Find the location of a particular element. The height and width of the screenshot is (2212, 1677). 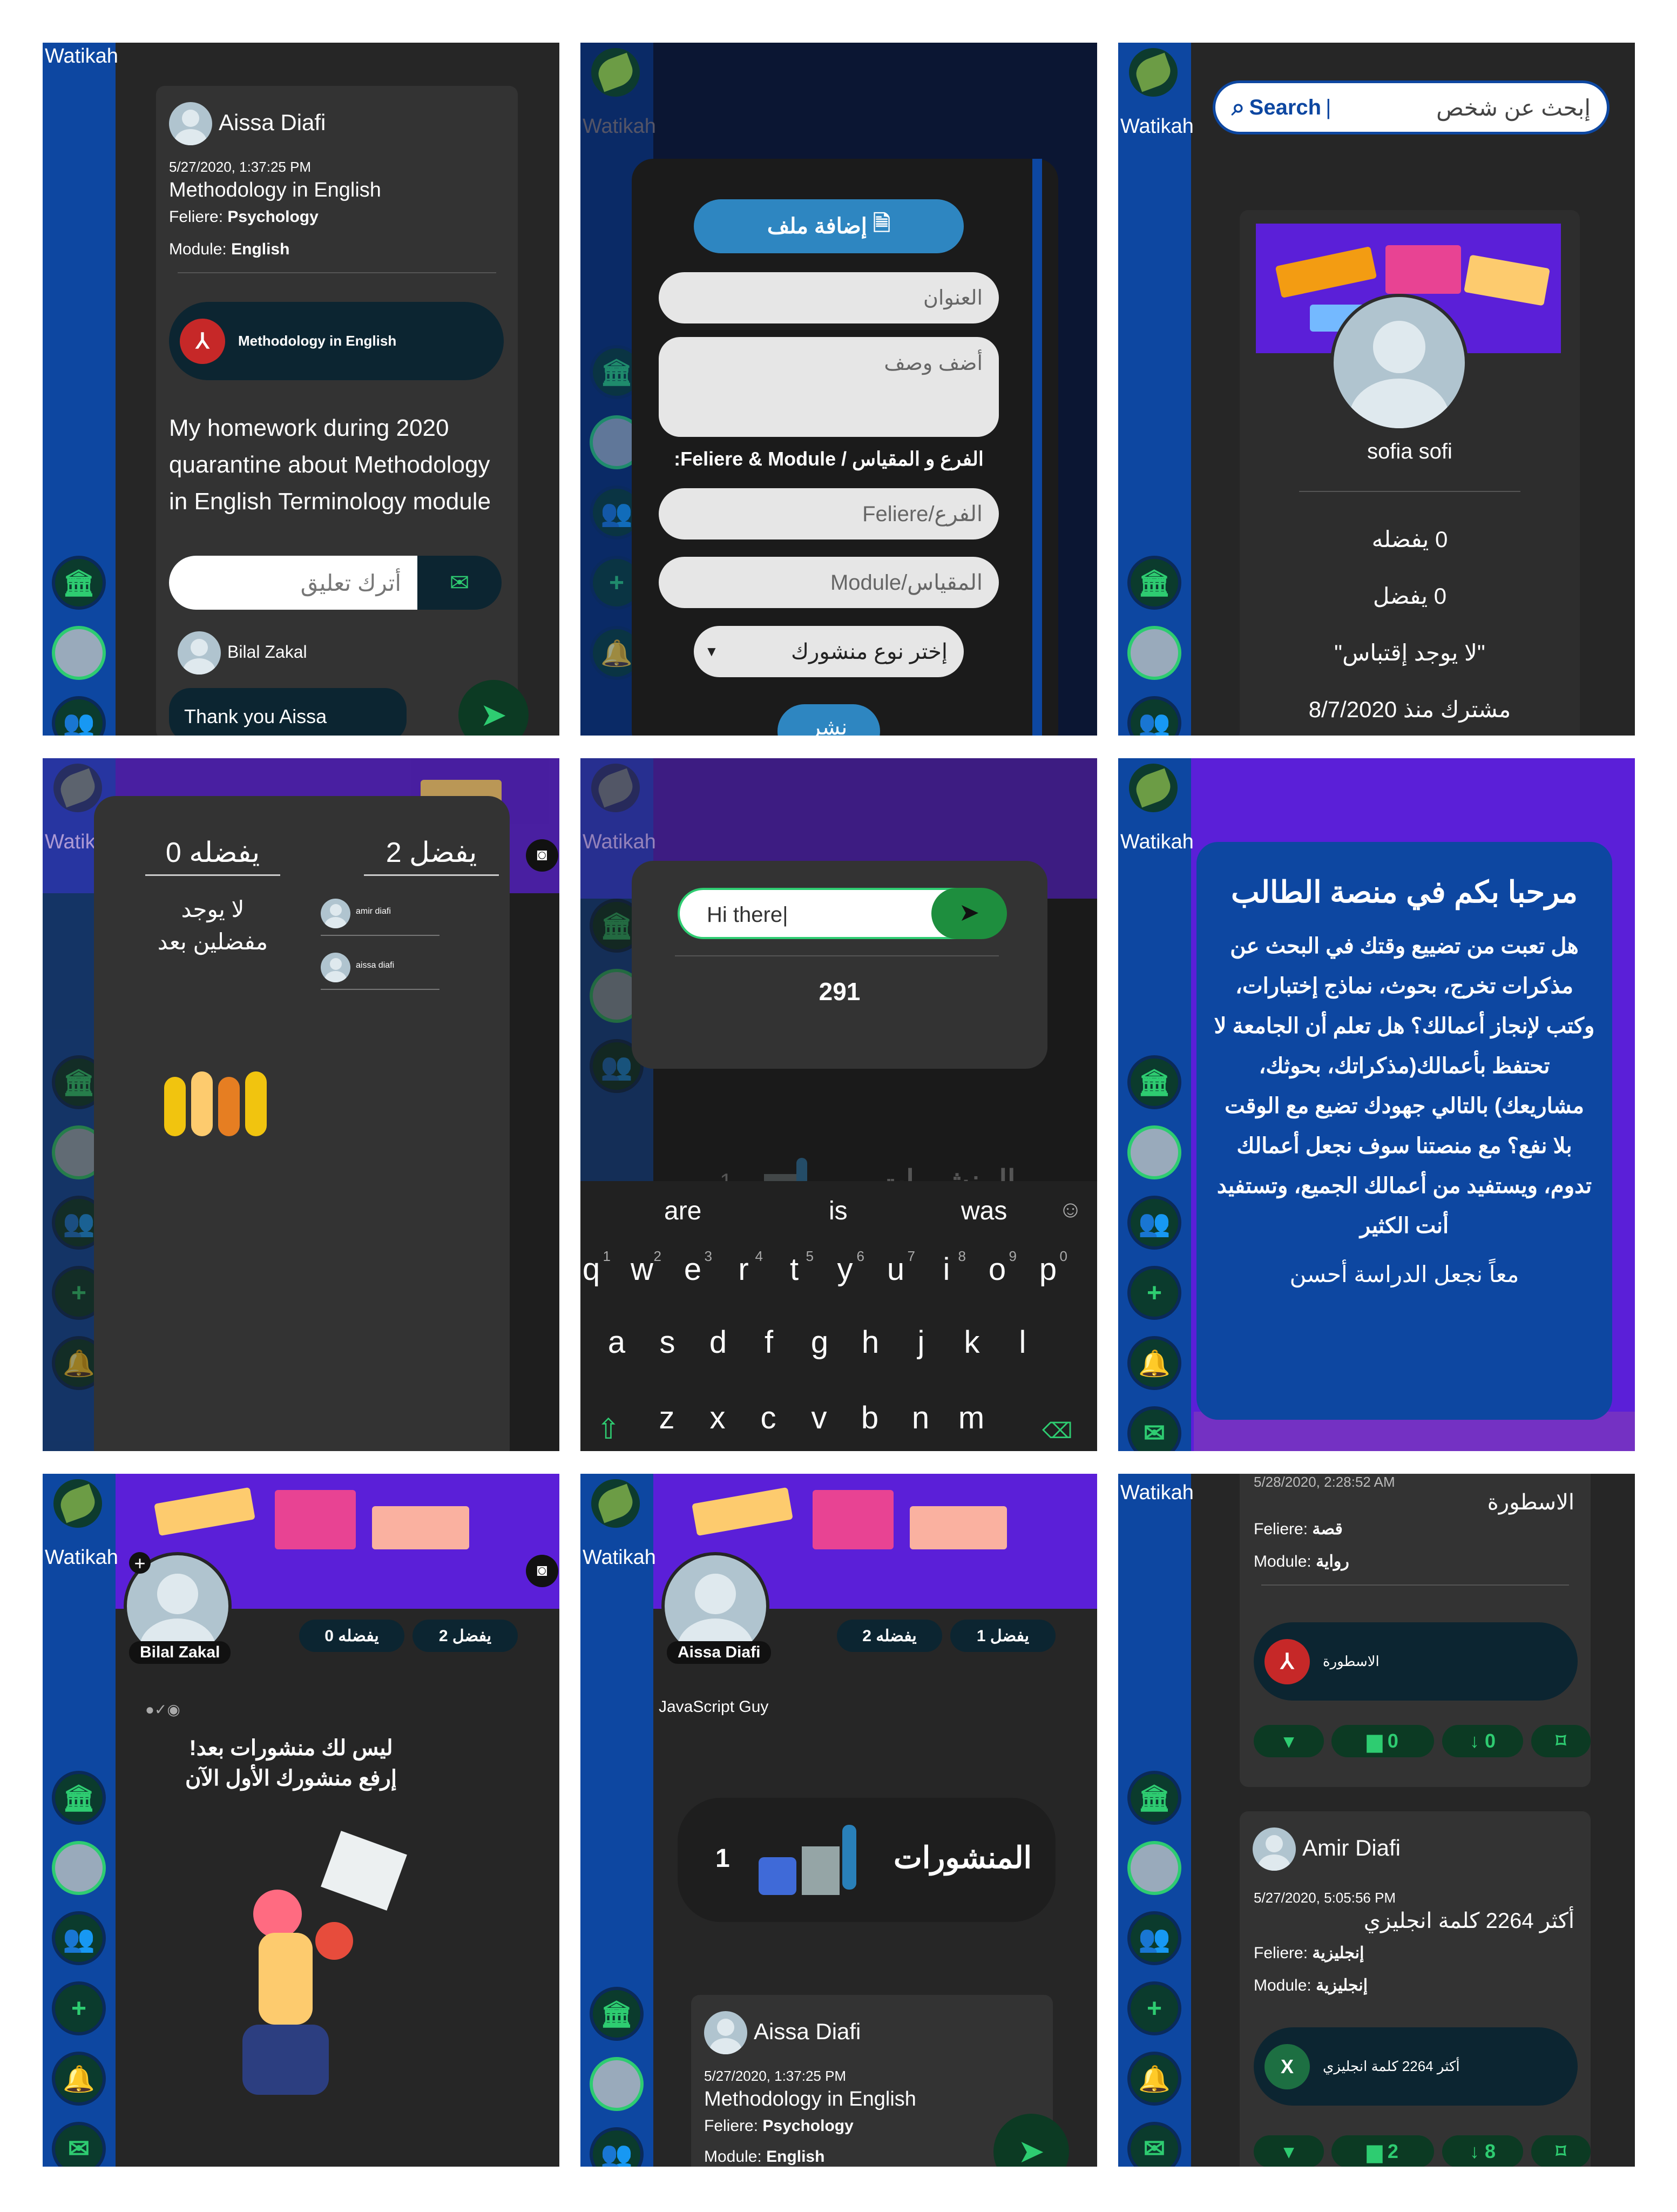

favorites-tab: يفضل 2 is located at coordinates (432, 856).